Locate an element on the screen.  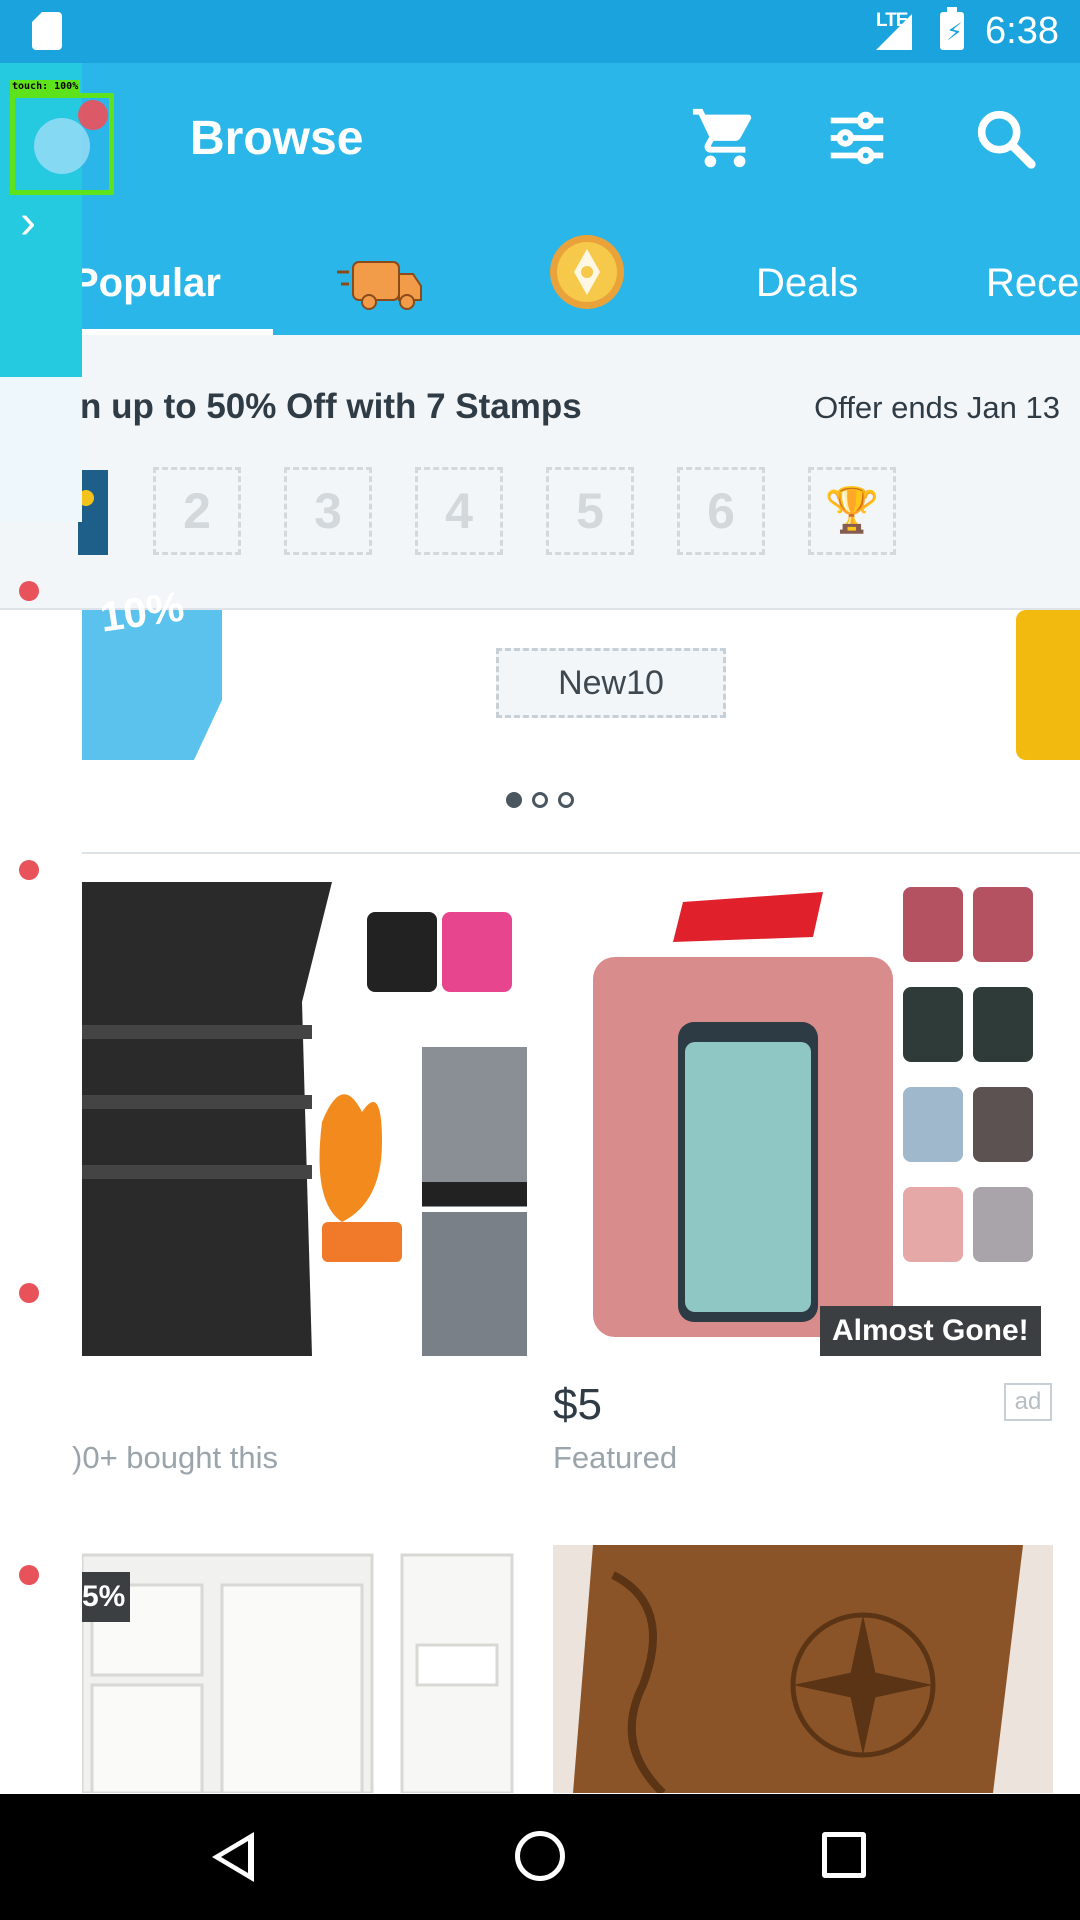
almost-gone-badge: Almost Gone! is located at coordinates (930, 1331).